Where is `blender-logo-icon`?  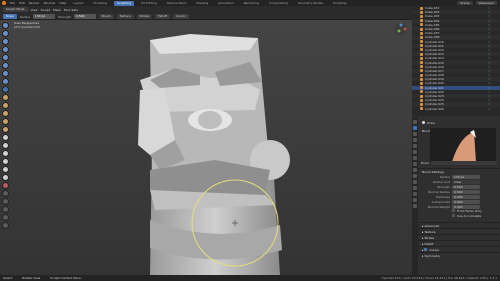 blender-logo-icon is located at coordinates (4, 3).